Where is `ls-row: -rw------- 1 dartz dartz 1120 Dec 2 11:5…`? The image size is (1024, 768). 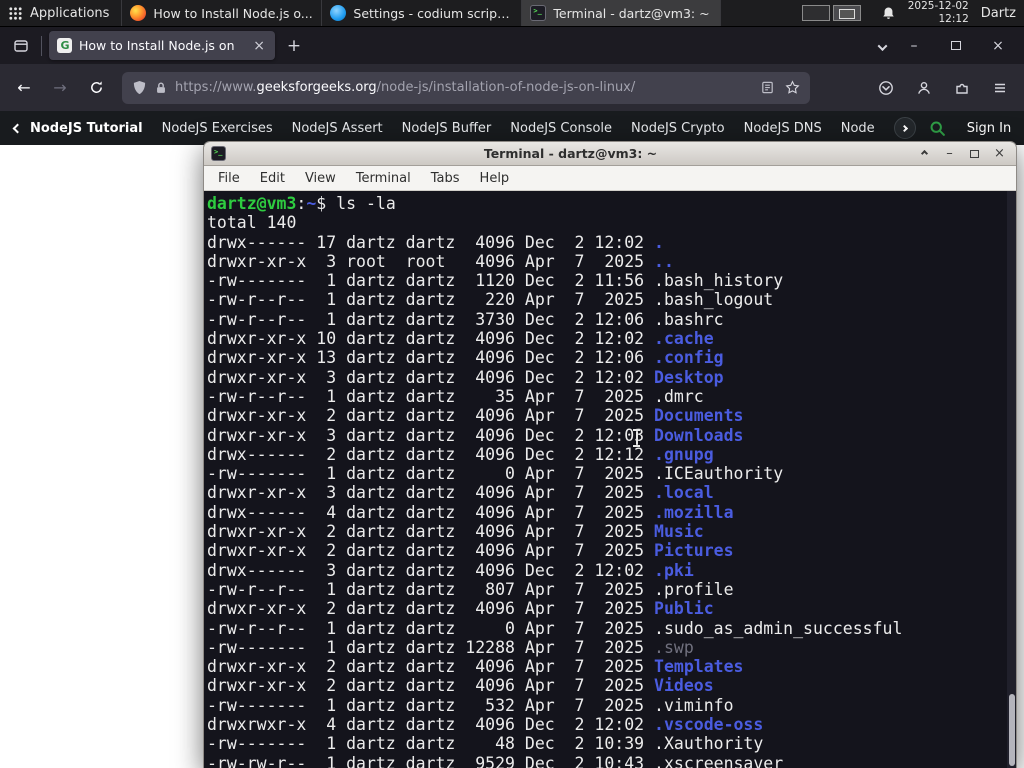
ls-row: -rw------- 1 dartz dartz 1120 Dec 2 11:5… is located at coordinates (495, 281).